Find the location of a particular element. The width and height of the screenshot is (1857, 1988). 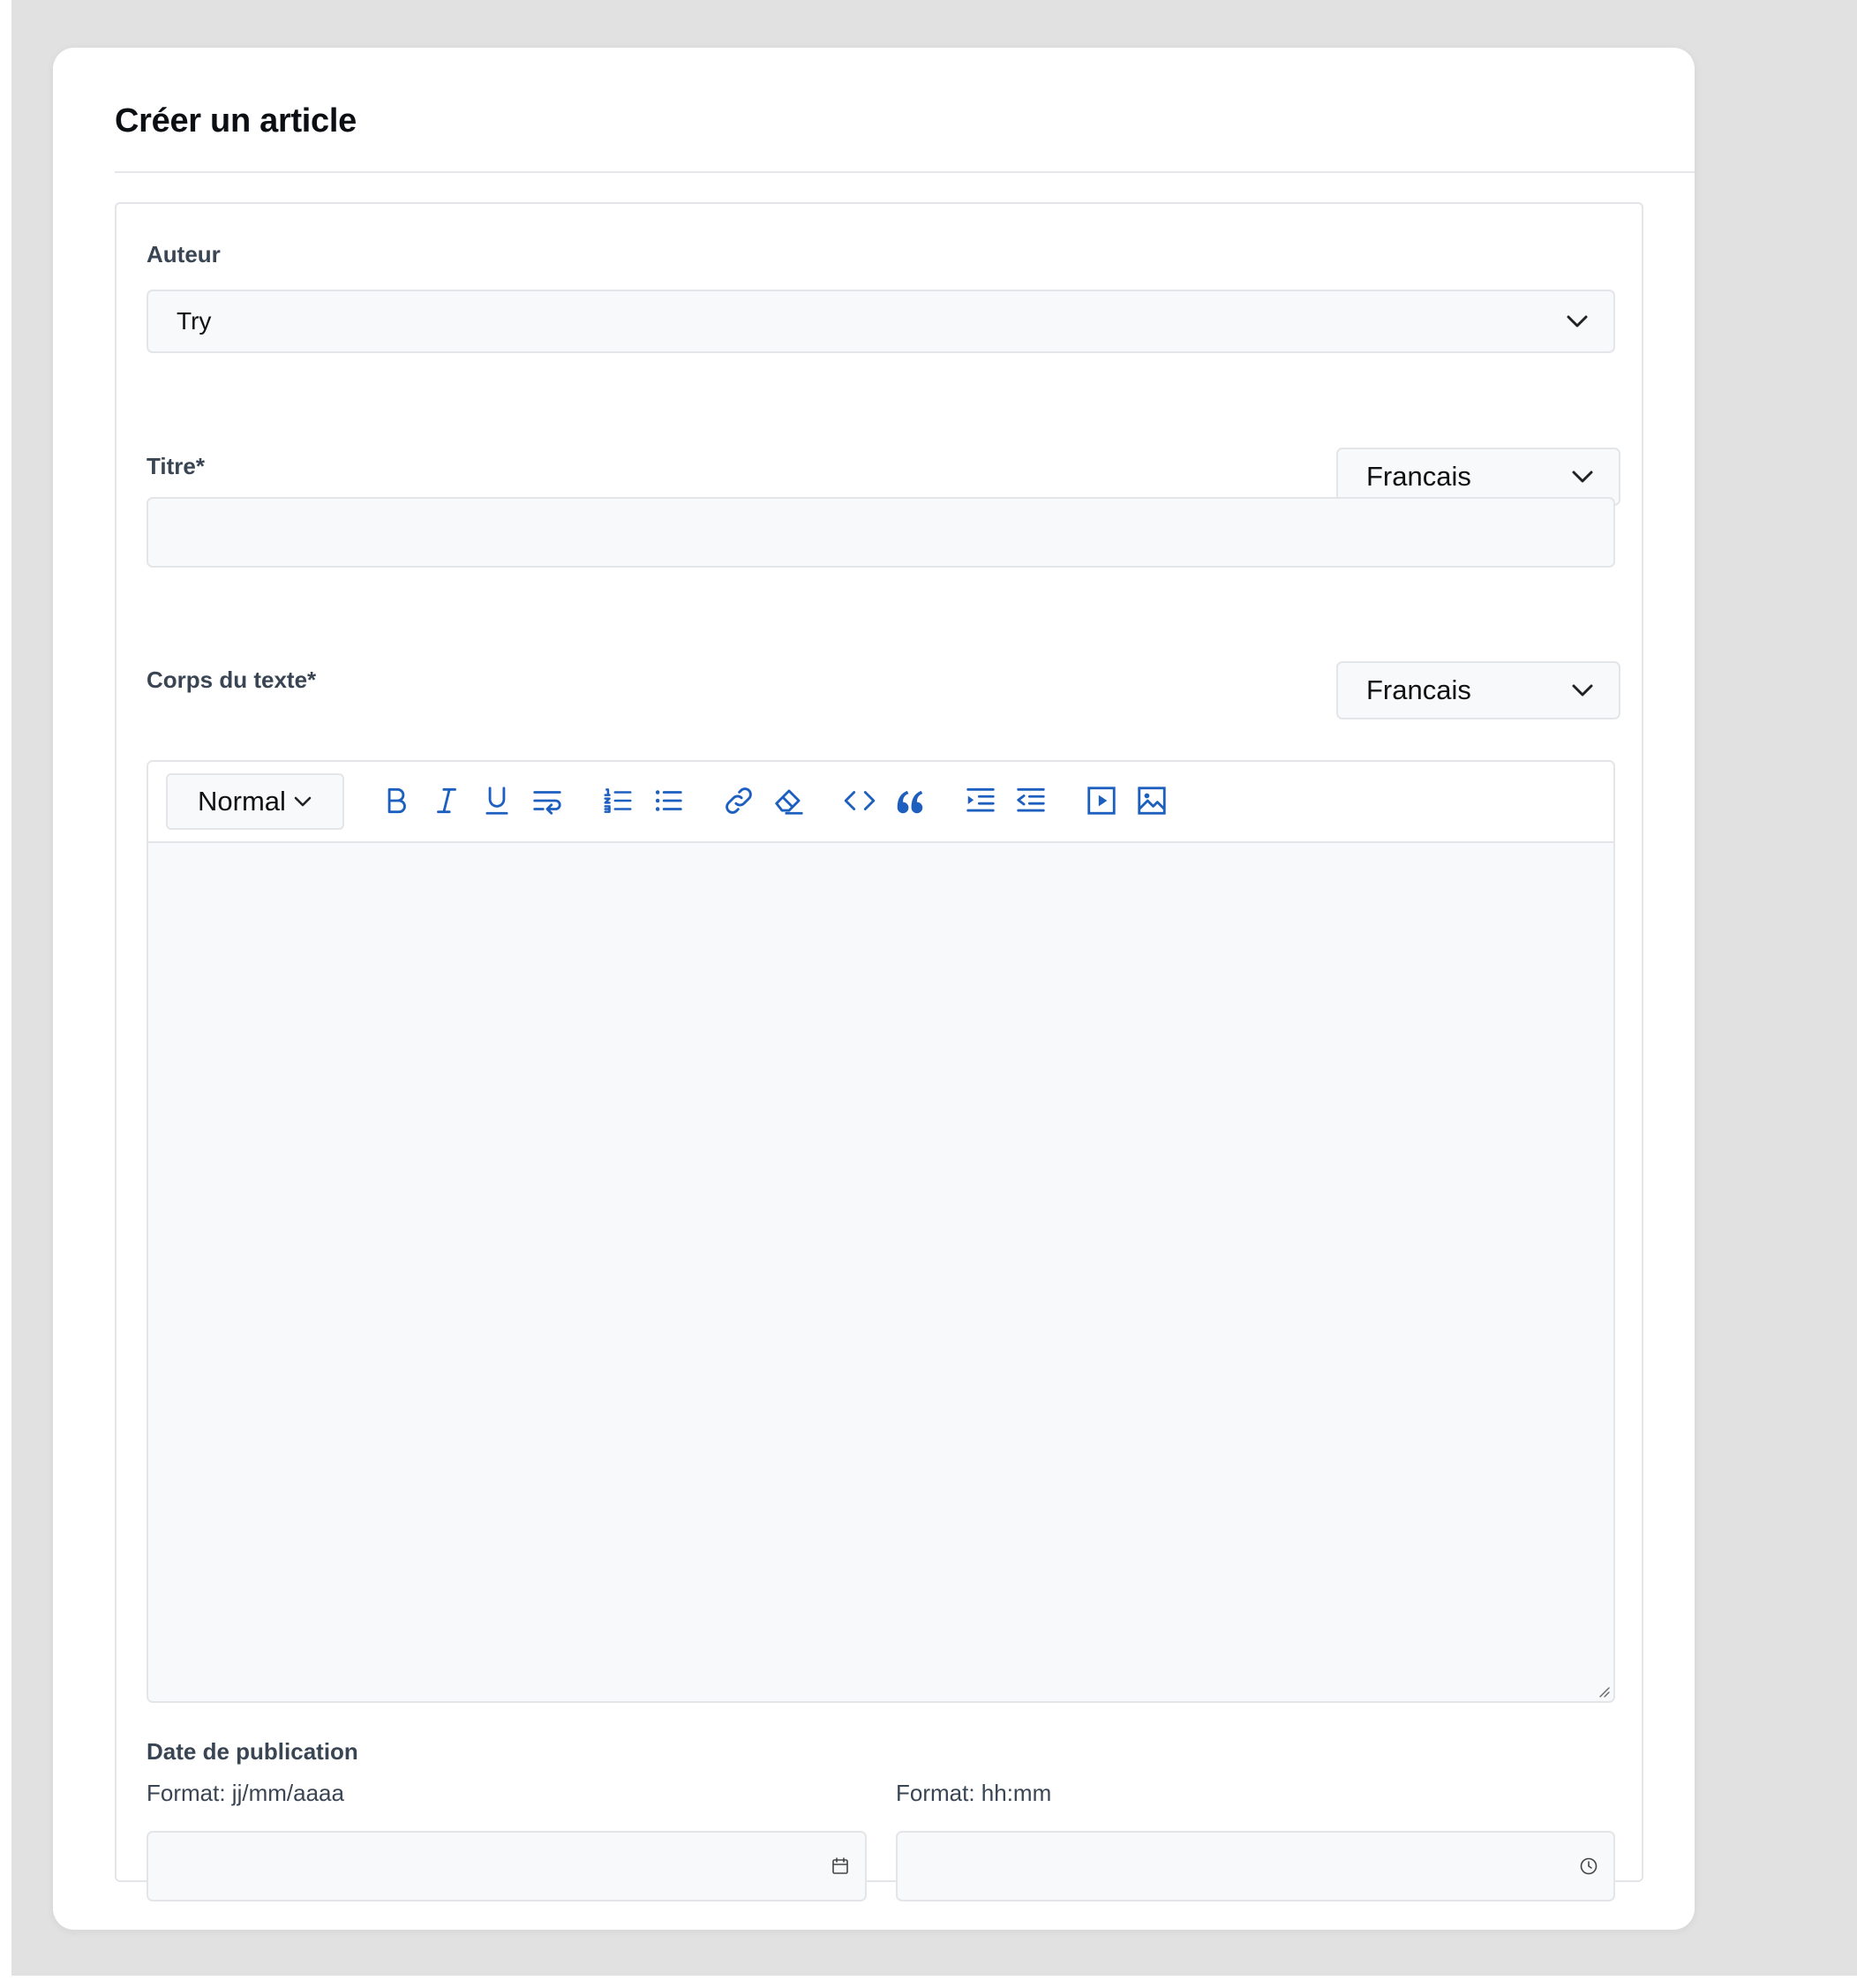

paragraph-format-select: Normal is located at coordinates (255, 801).